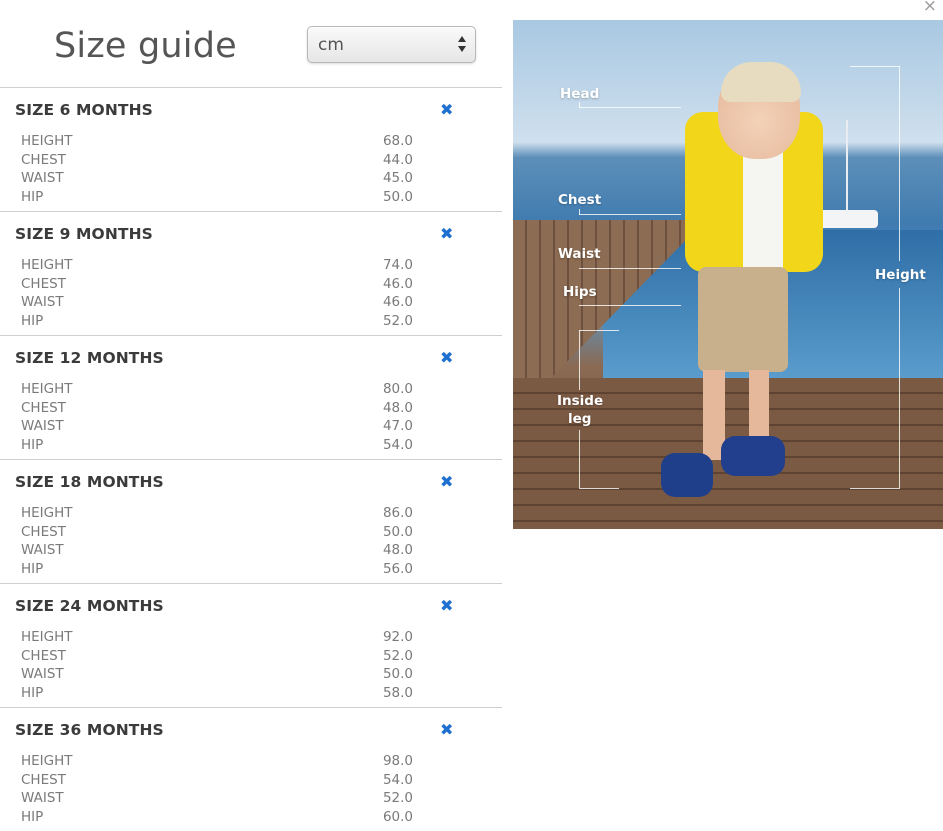  I want to click on measurement-list: HEIGHT 86.0 CHEST 50.0 WAIST 48.0 HIP 56.0, so click(217, 542).